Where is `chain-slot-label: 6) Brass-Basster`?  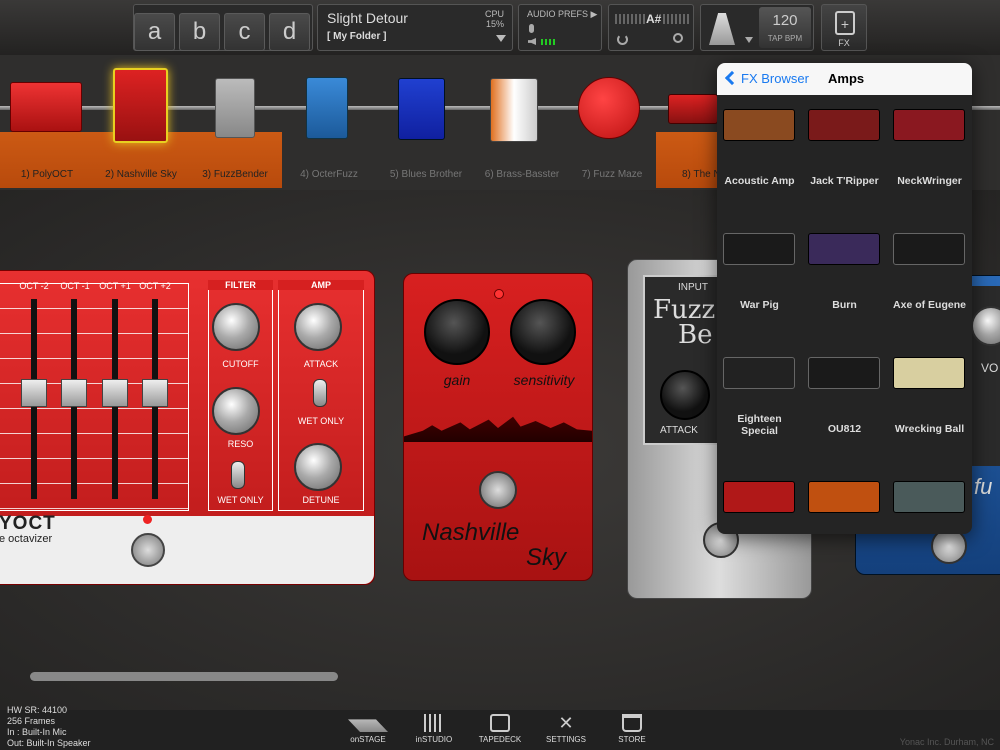
chain-slot-label: 6) Brass-Basster is located at coordinates (522, 174).